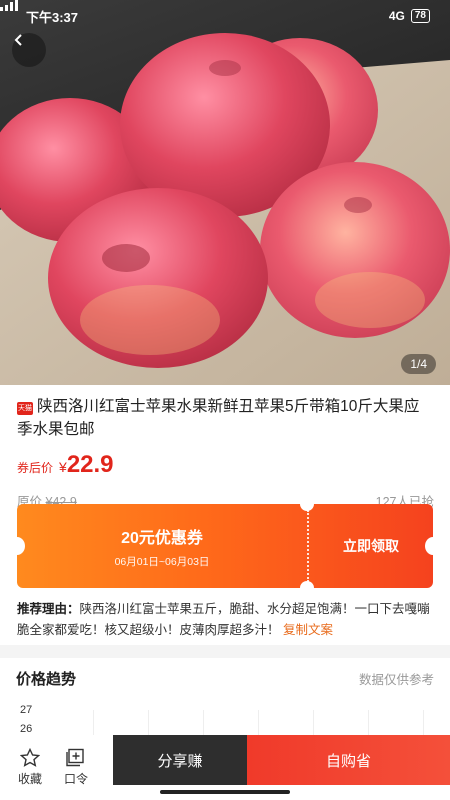 The width and height of the screenshot is (450, 800). I want to click on price-symbol: ¥, so click(63, 467).